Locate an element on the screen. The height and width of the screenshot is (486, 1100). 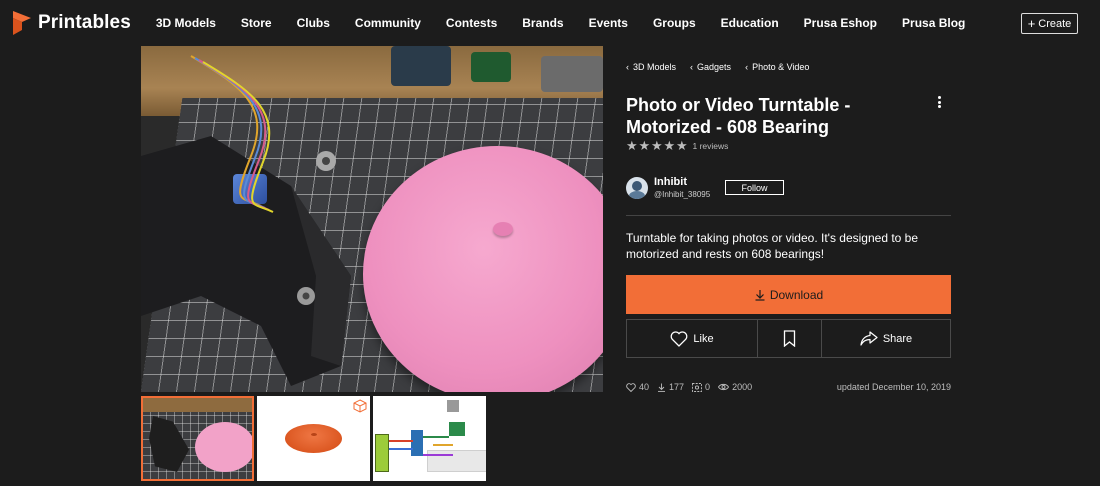
views-stat: 2000 is located at coordinates (735, 387).